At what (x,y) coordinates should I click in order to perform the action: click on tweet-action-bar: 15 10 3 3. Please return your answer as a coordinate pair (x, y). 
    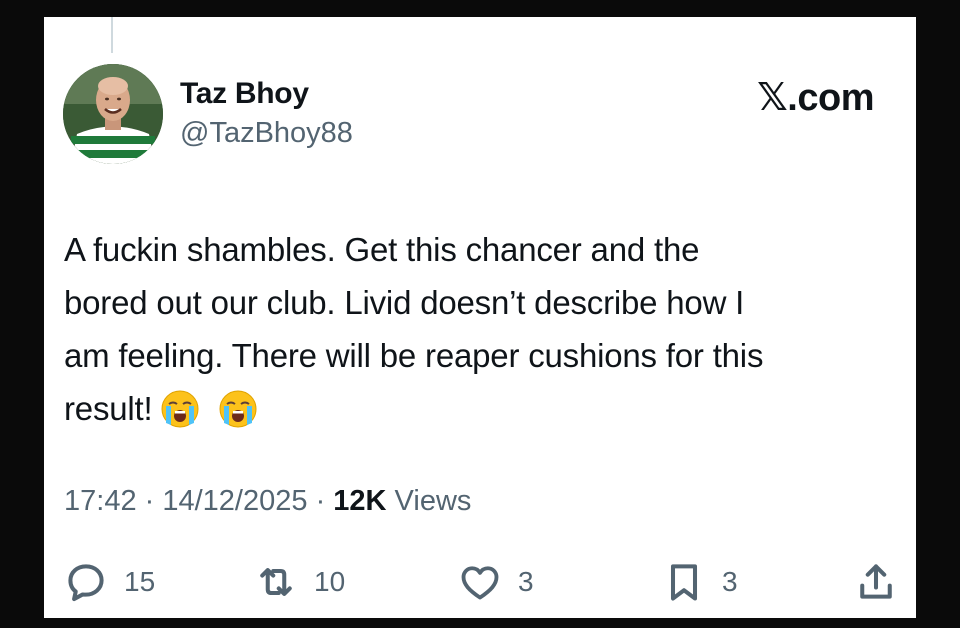
    Looking at the image, I should click on (479, 582).